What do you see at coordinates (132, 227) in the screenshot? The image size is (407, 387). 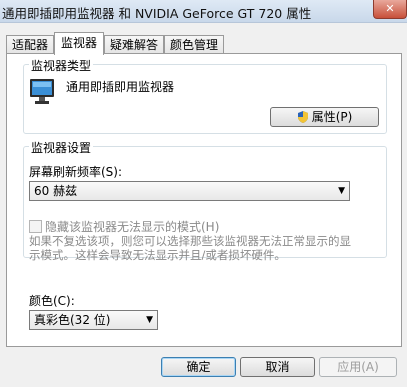 I see `hide-modes-label: 隐藏该监视器无法显示的模式(H)` at bounding box center [132, 227].